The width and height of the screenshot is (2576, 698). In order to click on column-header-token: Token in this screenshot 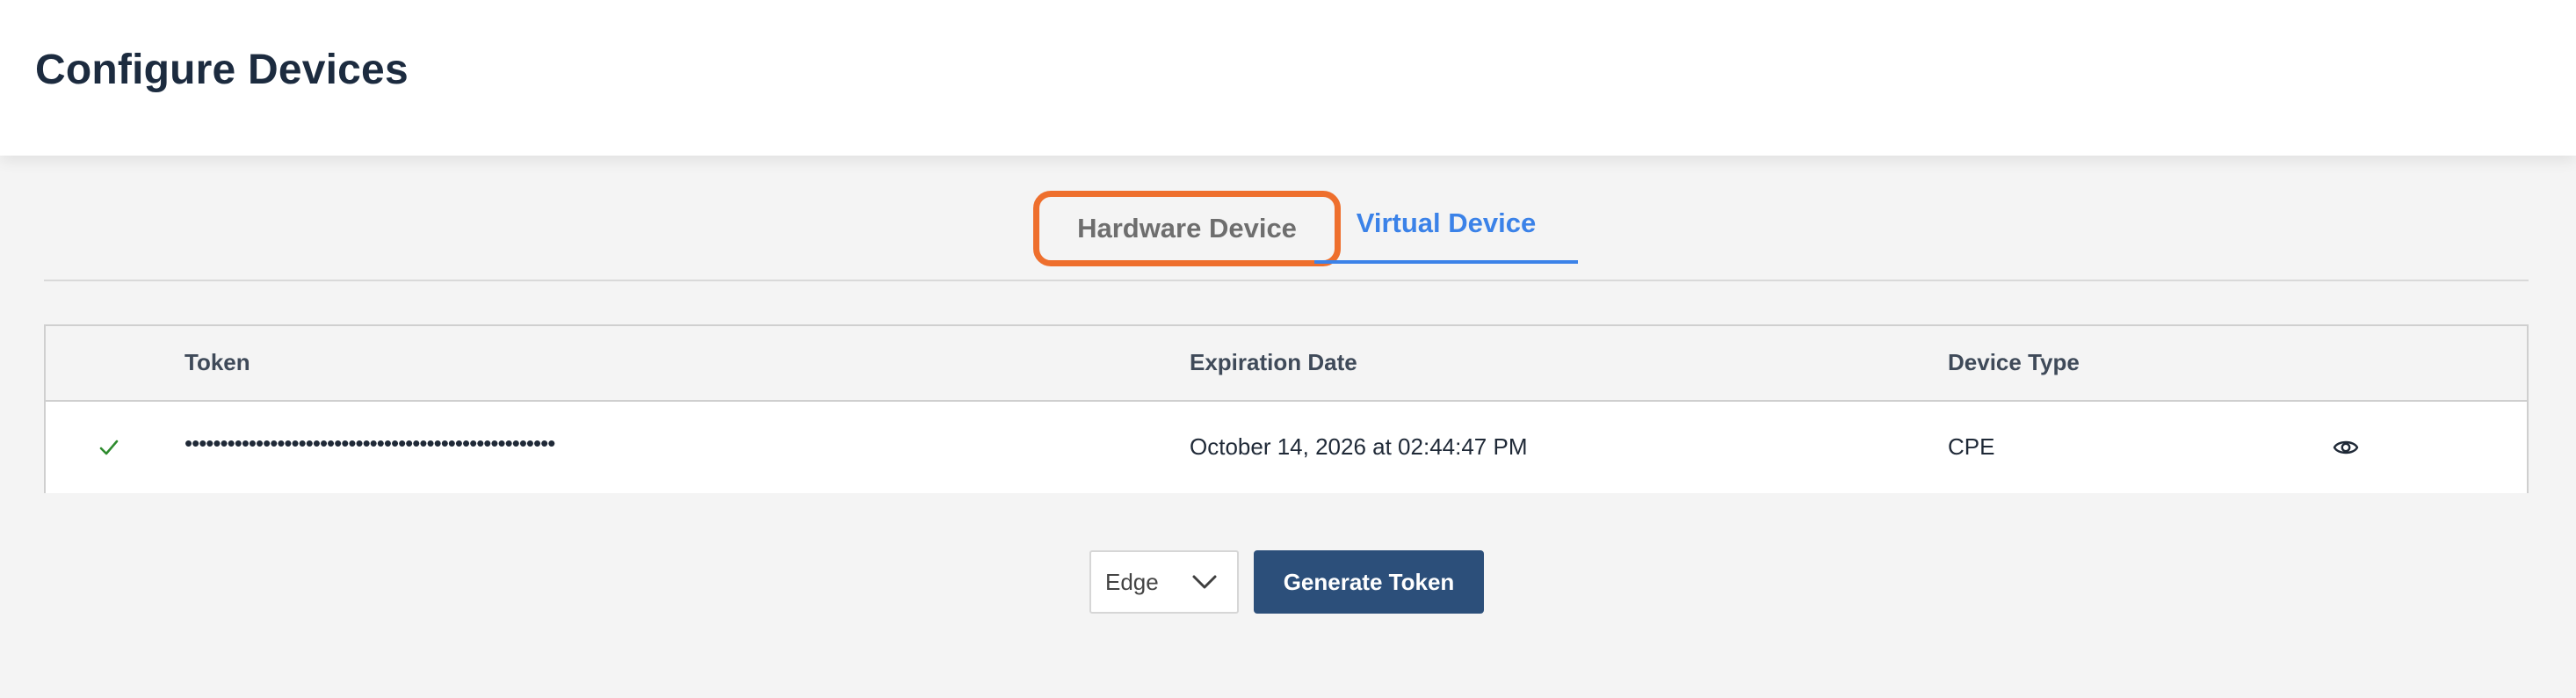, I will do `click(217, 362)`.